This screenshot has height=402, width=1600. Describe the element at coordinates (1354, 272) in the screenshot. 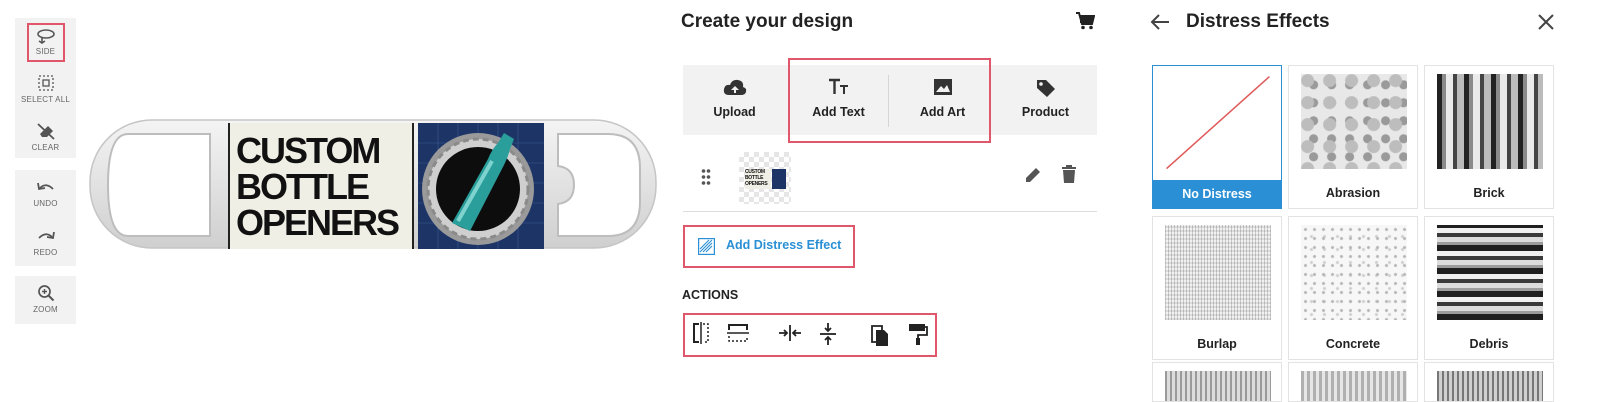

I see `concrete-texture` at that location.